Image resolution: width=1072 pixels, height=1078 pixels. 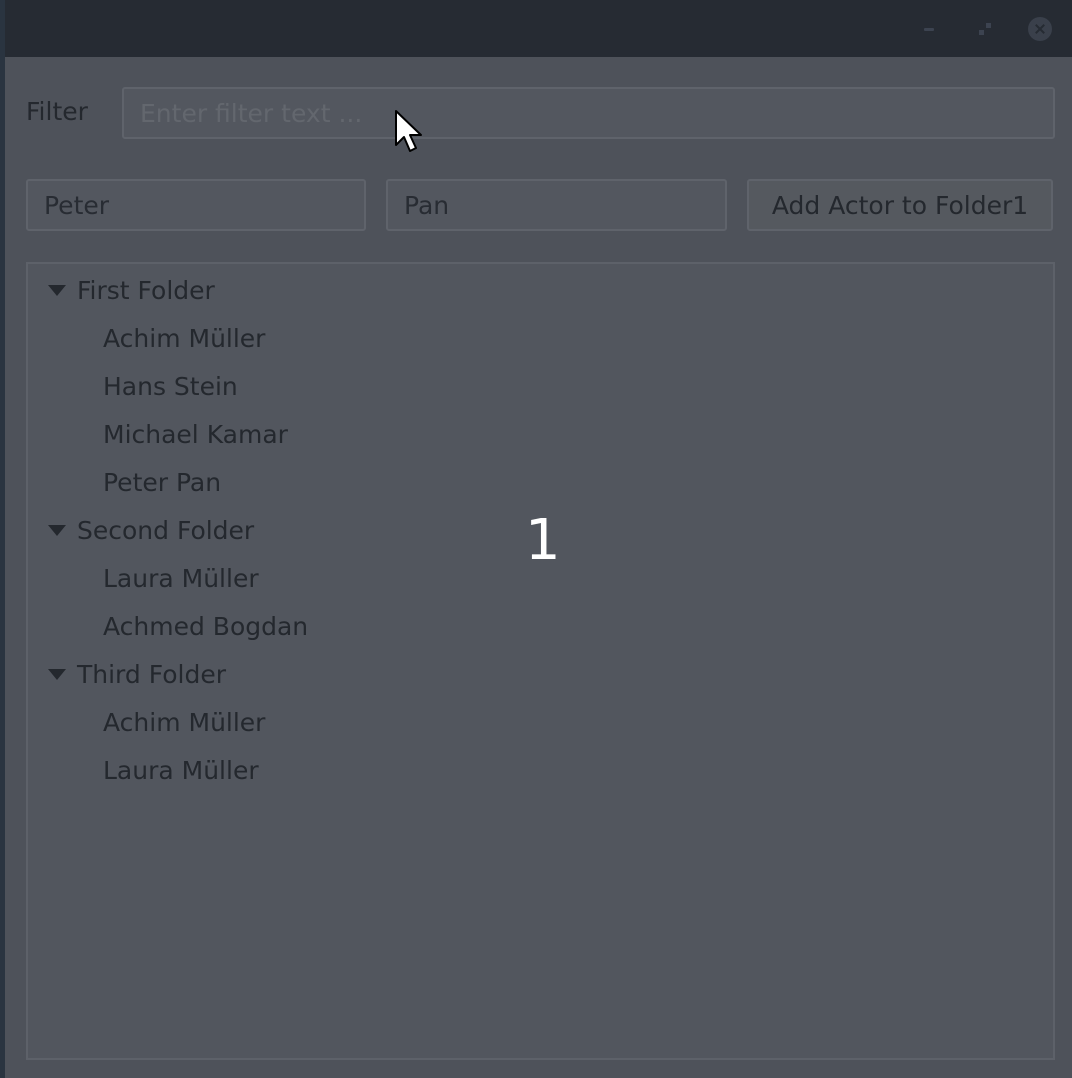 I want to click on first-name-input, so click(x=196, y=205).